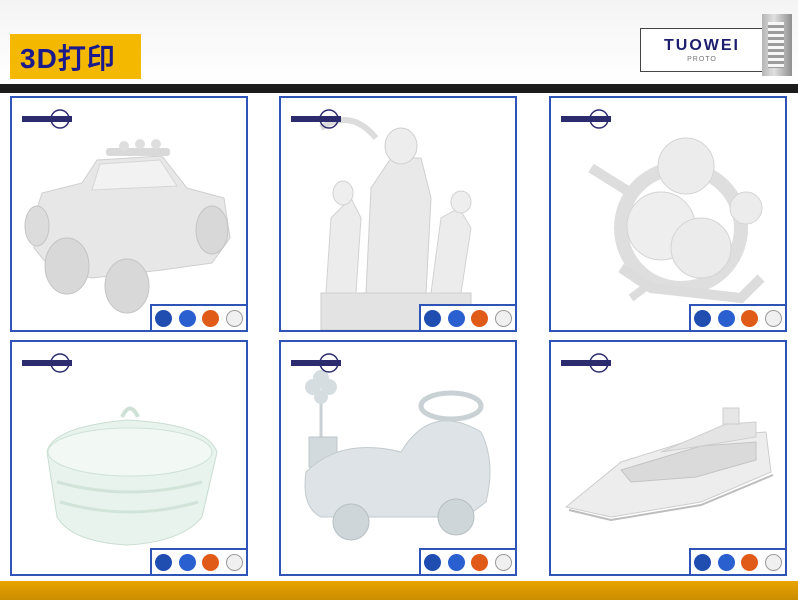 The width and height of the screenshot is (798, 600). I want to click on gallery-card-basket, so click(129, 458).